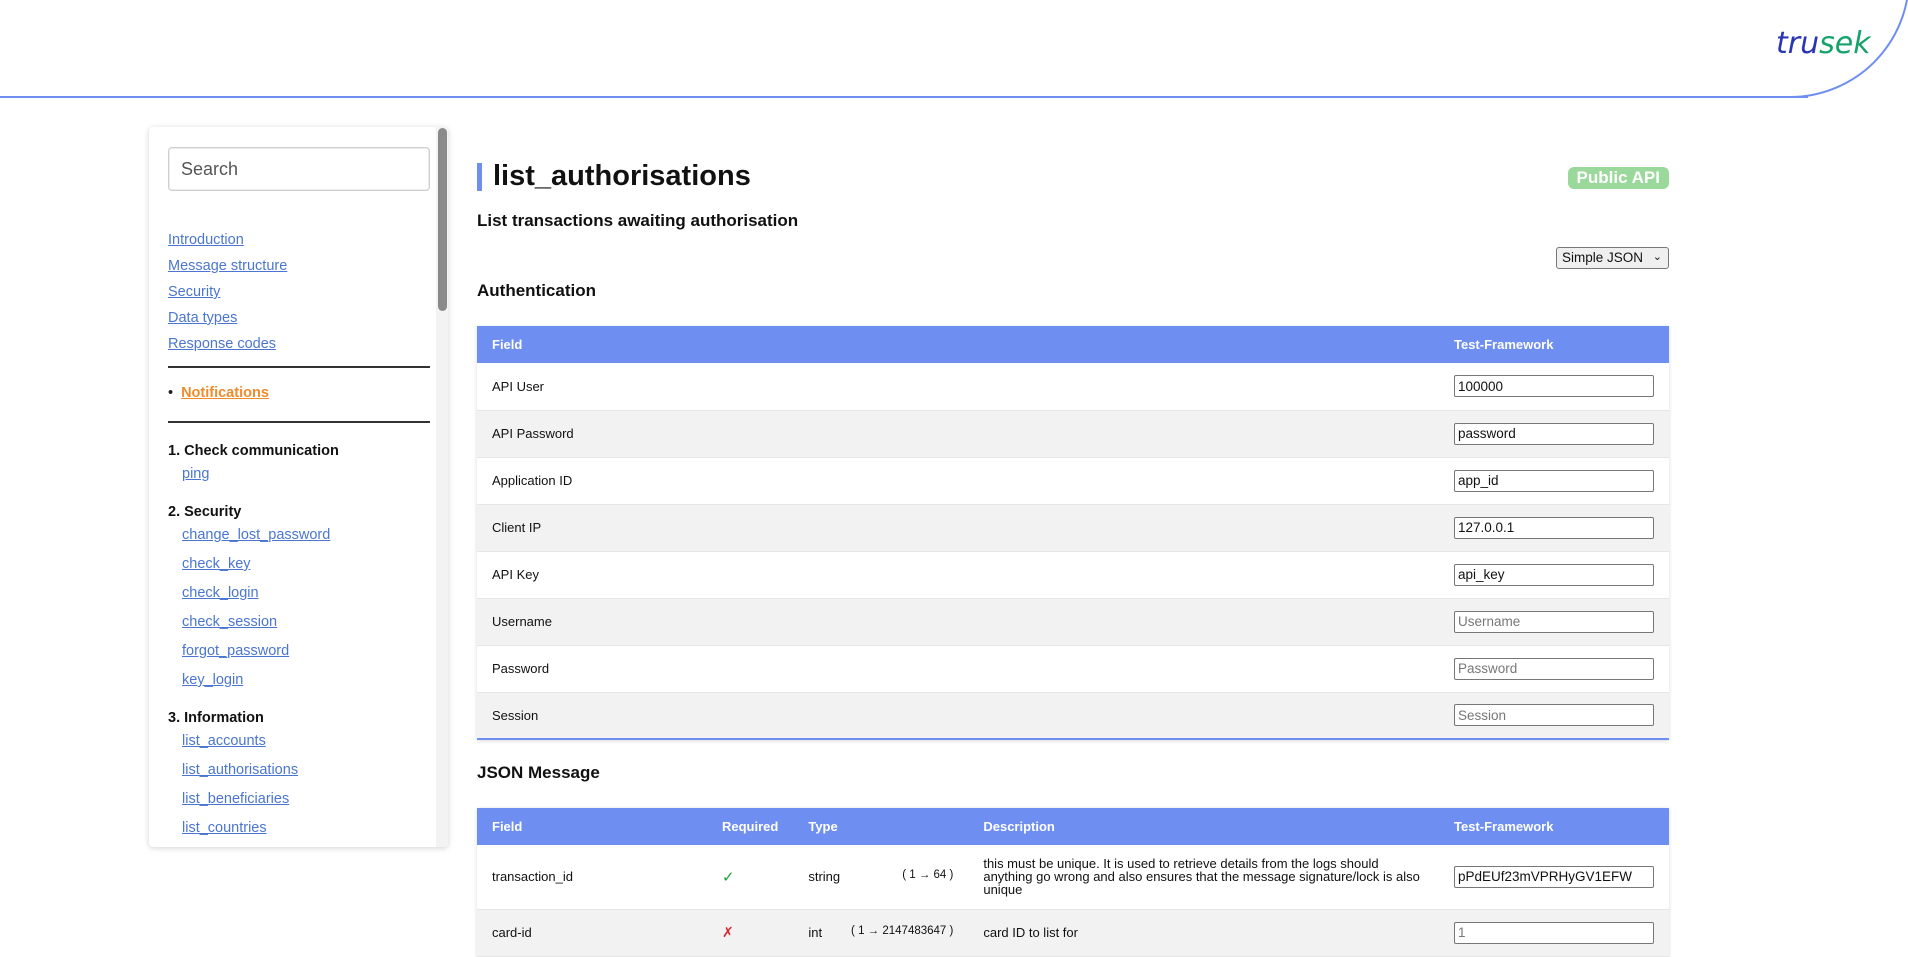 The image size is (1908, 957). Describe the element at coordinates (1798, 43) in the screenshot. I see `logo-part-1: tru` at that location.